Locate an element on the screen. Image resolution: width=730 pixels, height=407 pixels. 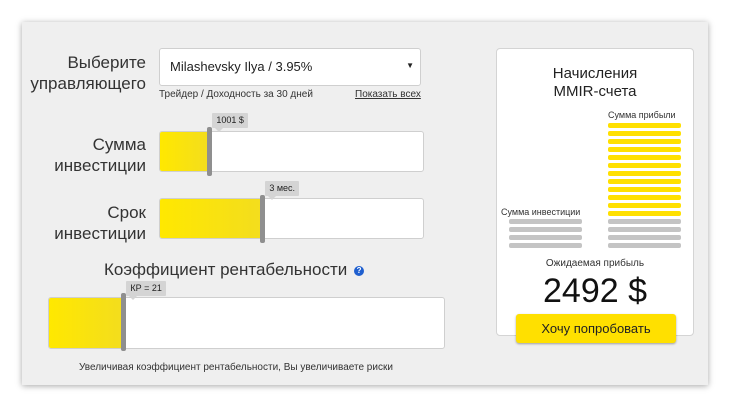
chevron-down-icon: ▼ is located at coordinates (410, 65).